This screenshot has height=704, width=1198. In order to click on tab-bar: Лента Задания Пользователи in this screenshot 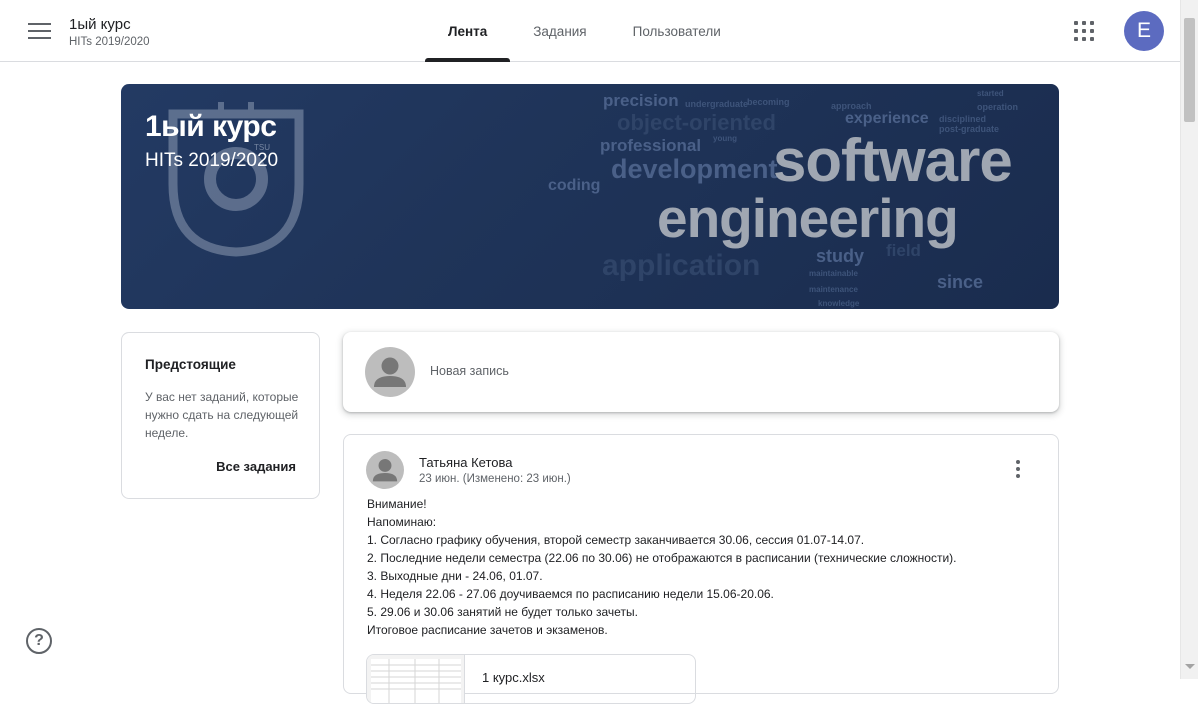, I will do `click(584, 31)`.